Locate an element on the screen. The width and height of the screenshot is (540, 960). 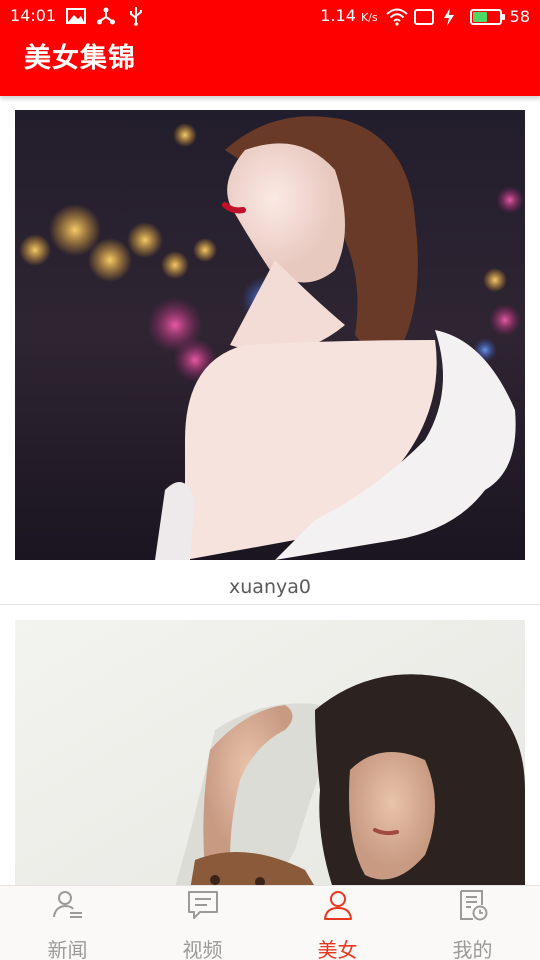
tab-label: 新闻 is located at coordinates (67, 949).